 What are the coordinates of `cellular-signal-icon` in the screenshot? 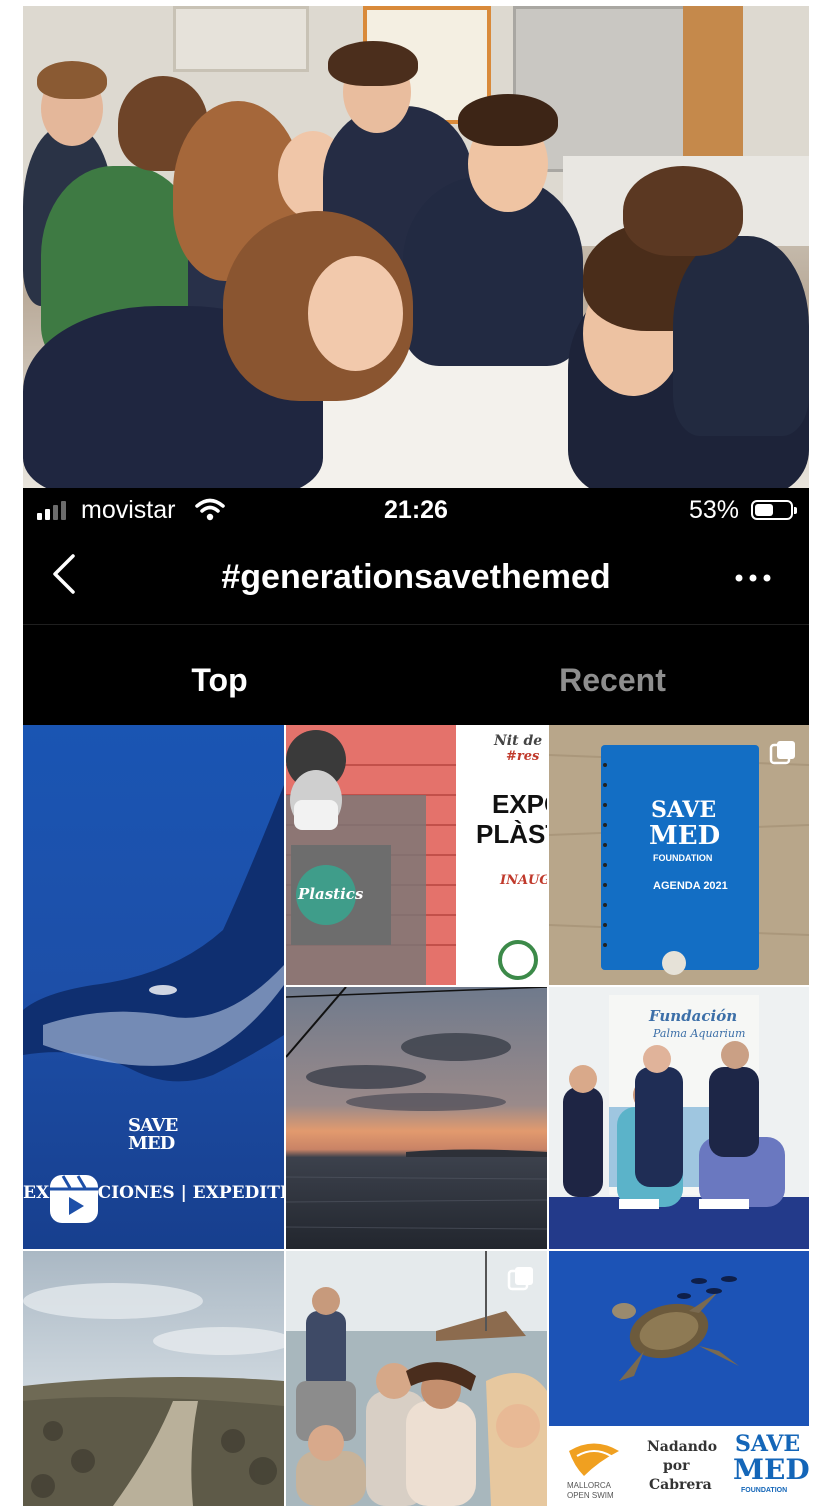 It's located at (51, 509).